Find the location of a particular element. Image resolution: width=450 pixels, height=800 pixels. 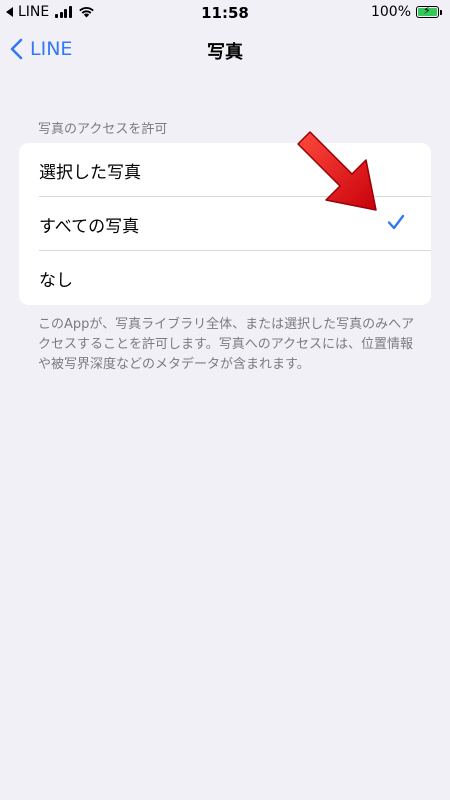

navigation-bar: LINE 写真 is located at coordinates (225, 52).